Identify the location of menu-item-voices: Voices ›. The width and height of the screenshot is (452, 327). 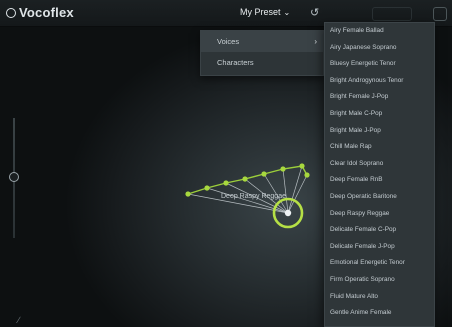
(262, 41).